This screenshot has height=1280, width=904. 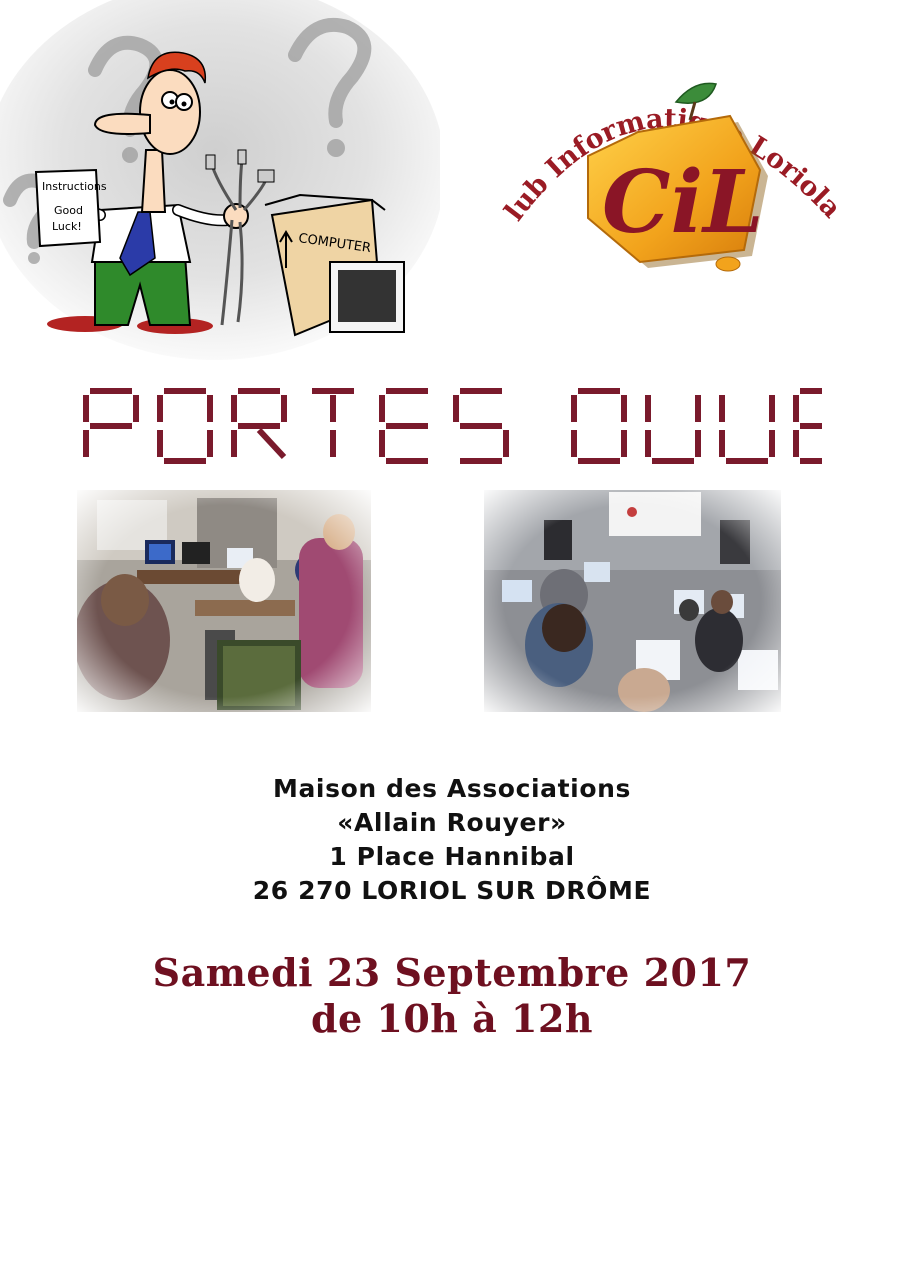 I want to click on cartoon-illustration: Instructions Good Luck! COMPUTER, so click(x=220, y=180).